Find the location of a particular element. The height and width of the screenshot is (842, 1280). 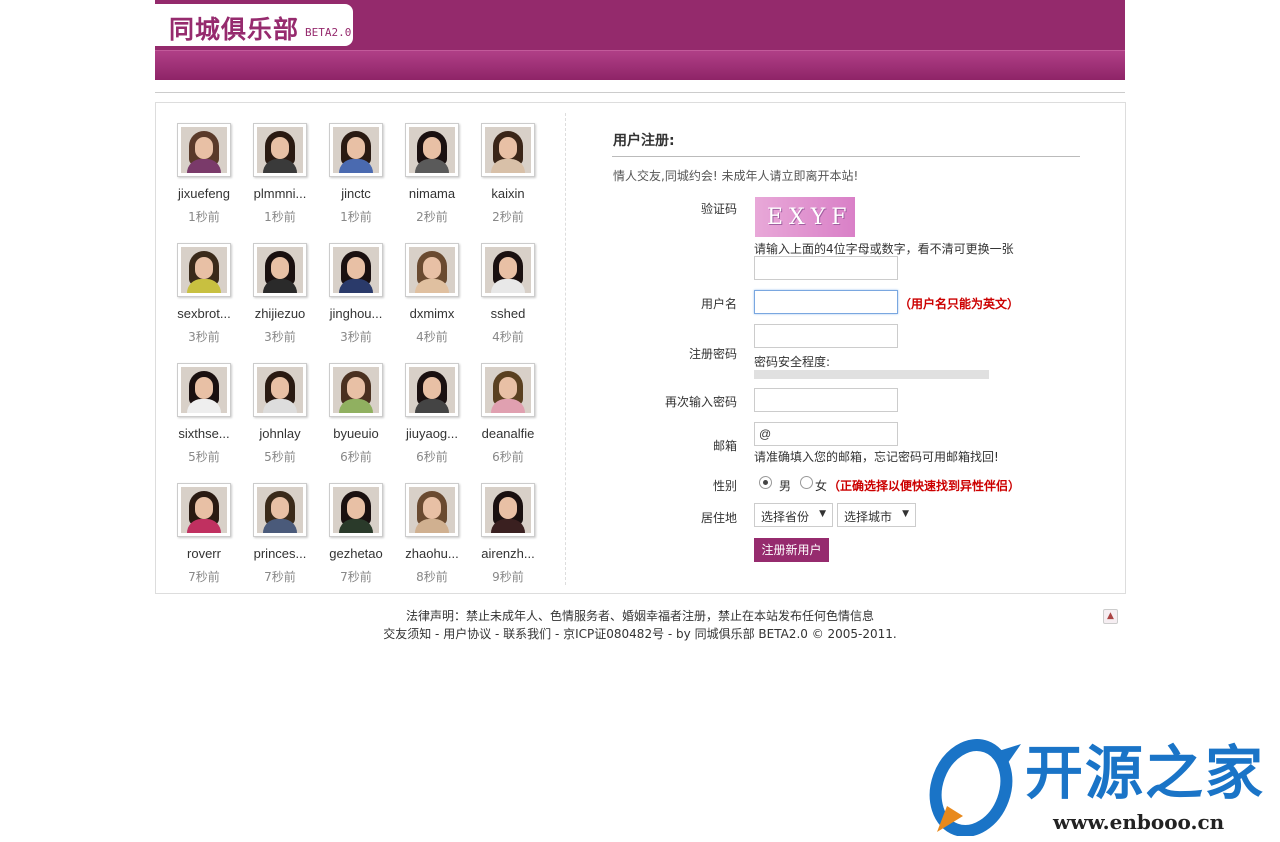

member-card: zhaohu... 8秒前 is located at coordinates (432, 534).